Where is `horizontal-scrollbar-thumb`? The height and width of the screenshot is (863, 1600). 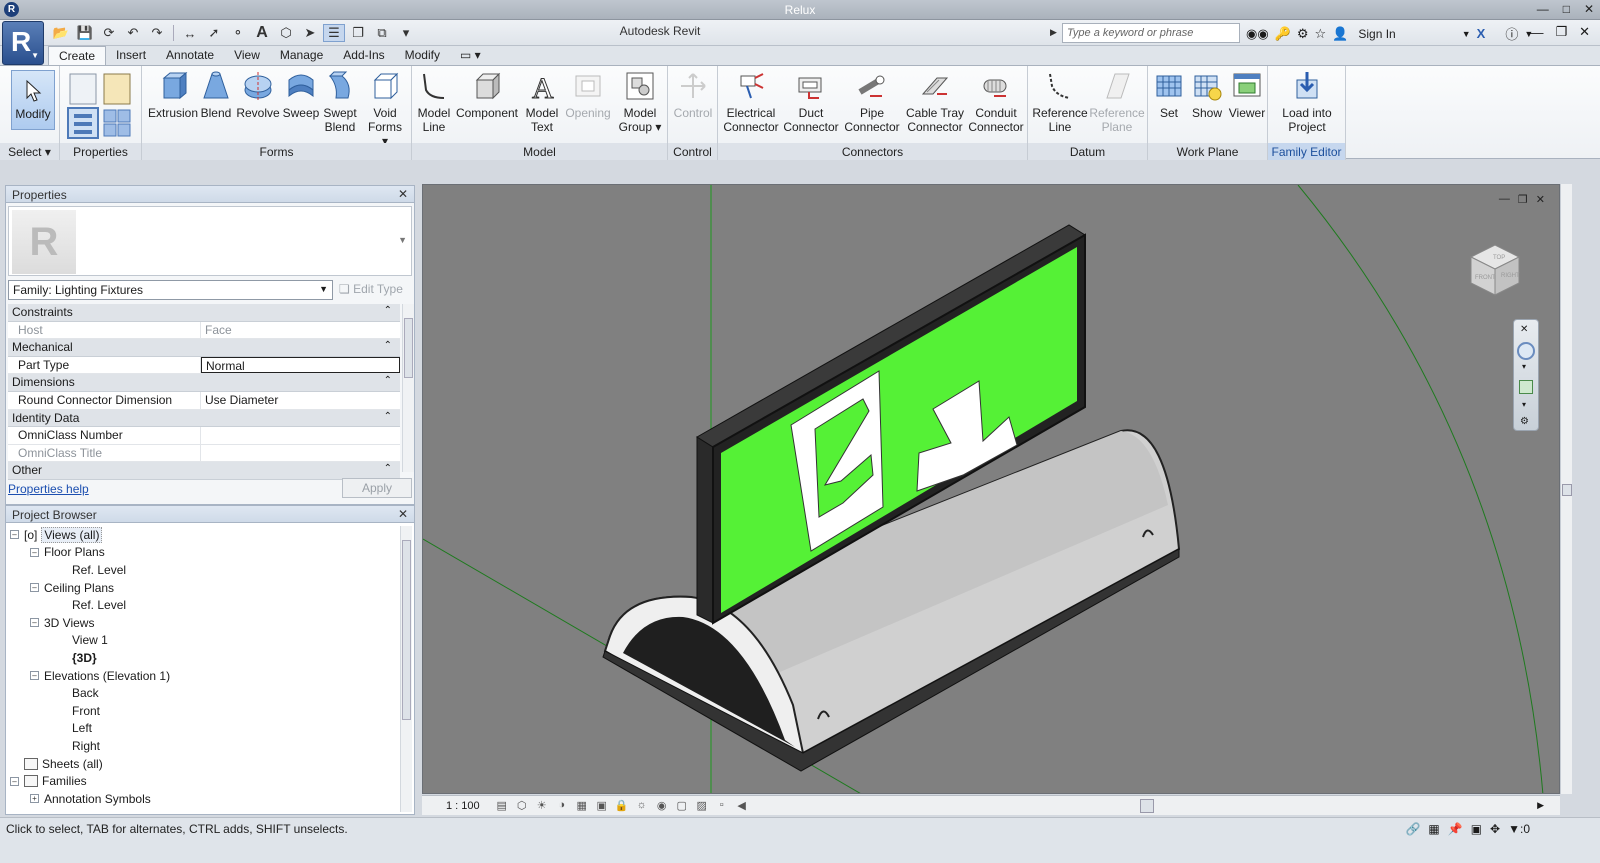 horizontal-scrollbar-thumb is located at coordinates (1147, 806).